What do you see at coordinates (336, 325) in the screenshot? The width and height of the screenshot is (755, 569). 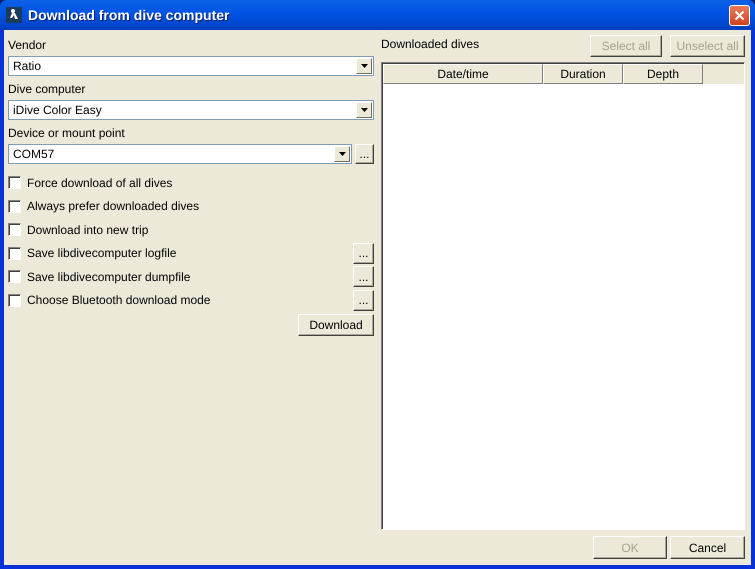 I see `download-button: Download` at bounding box center [336, 325].